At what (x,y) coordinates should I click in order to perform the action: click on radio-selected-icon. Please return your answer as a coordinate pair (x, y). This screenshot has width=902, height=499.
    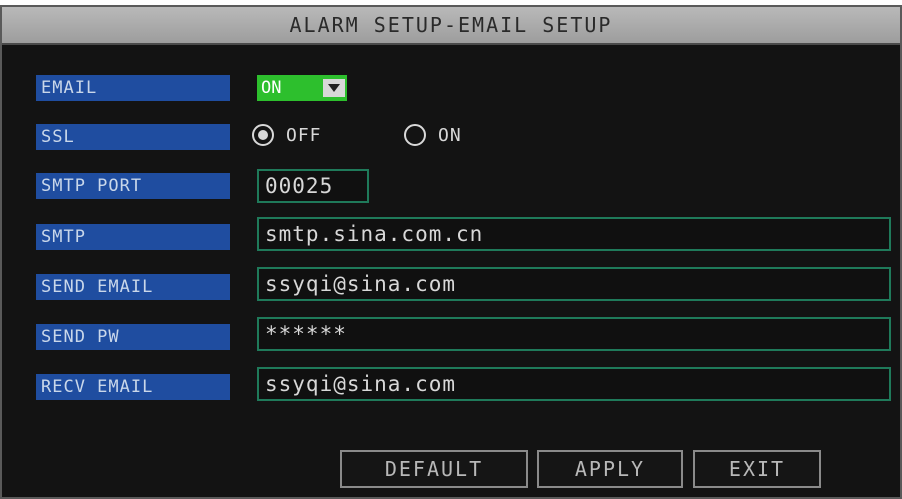
    Looking at the image, I should click on (263, 135).